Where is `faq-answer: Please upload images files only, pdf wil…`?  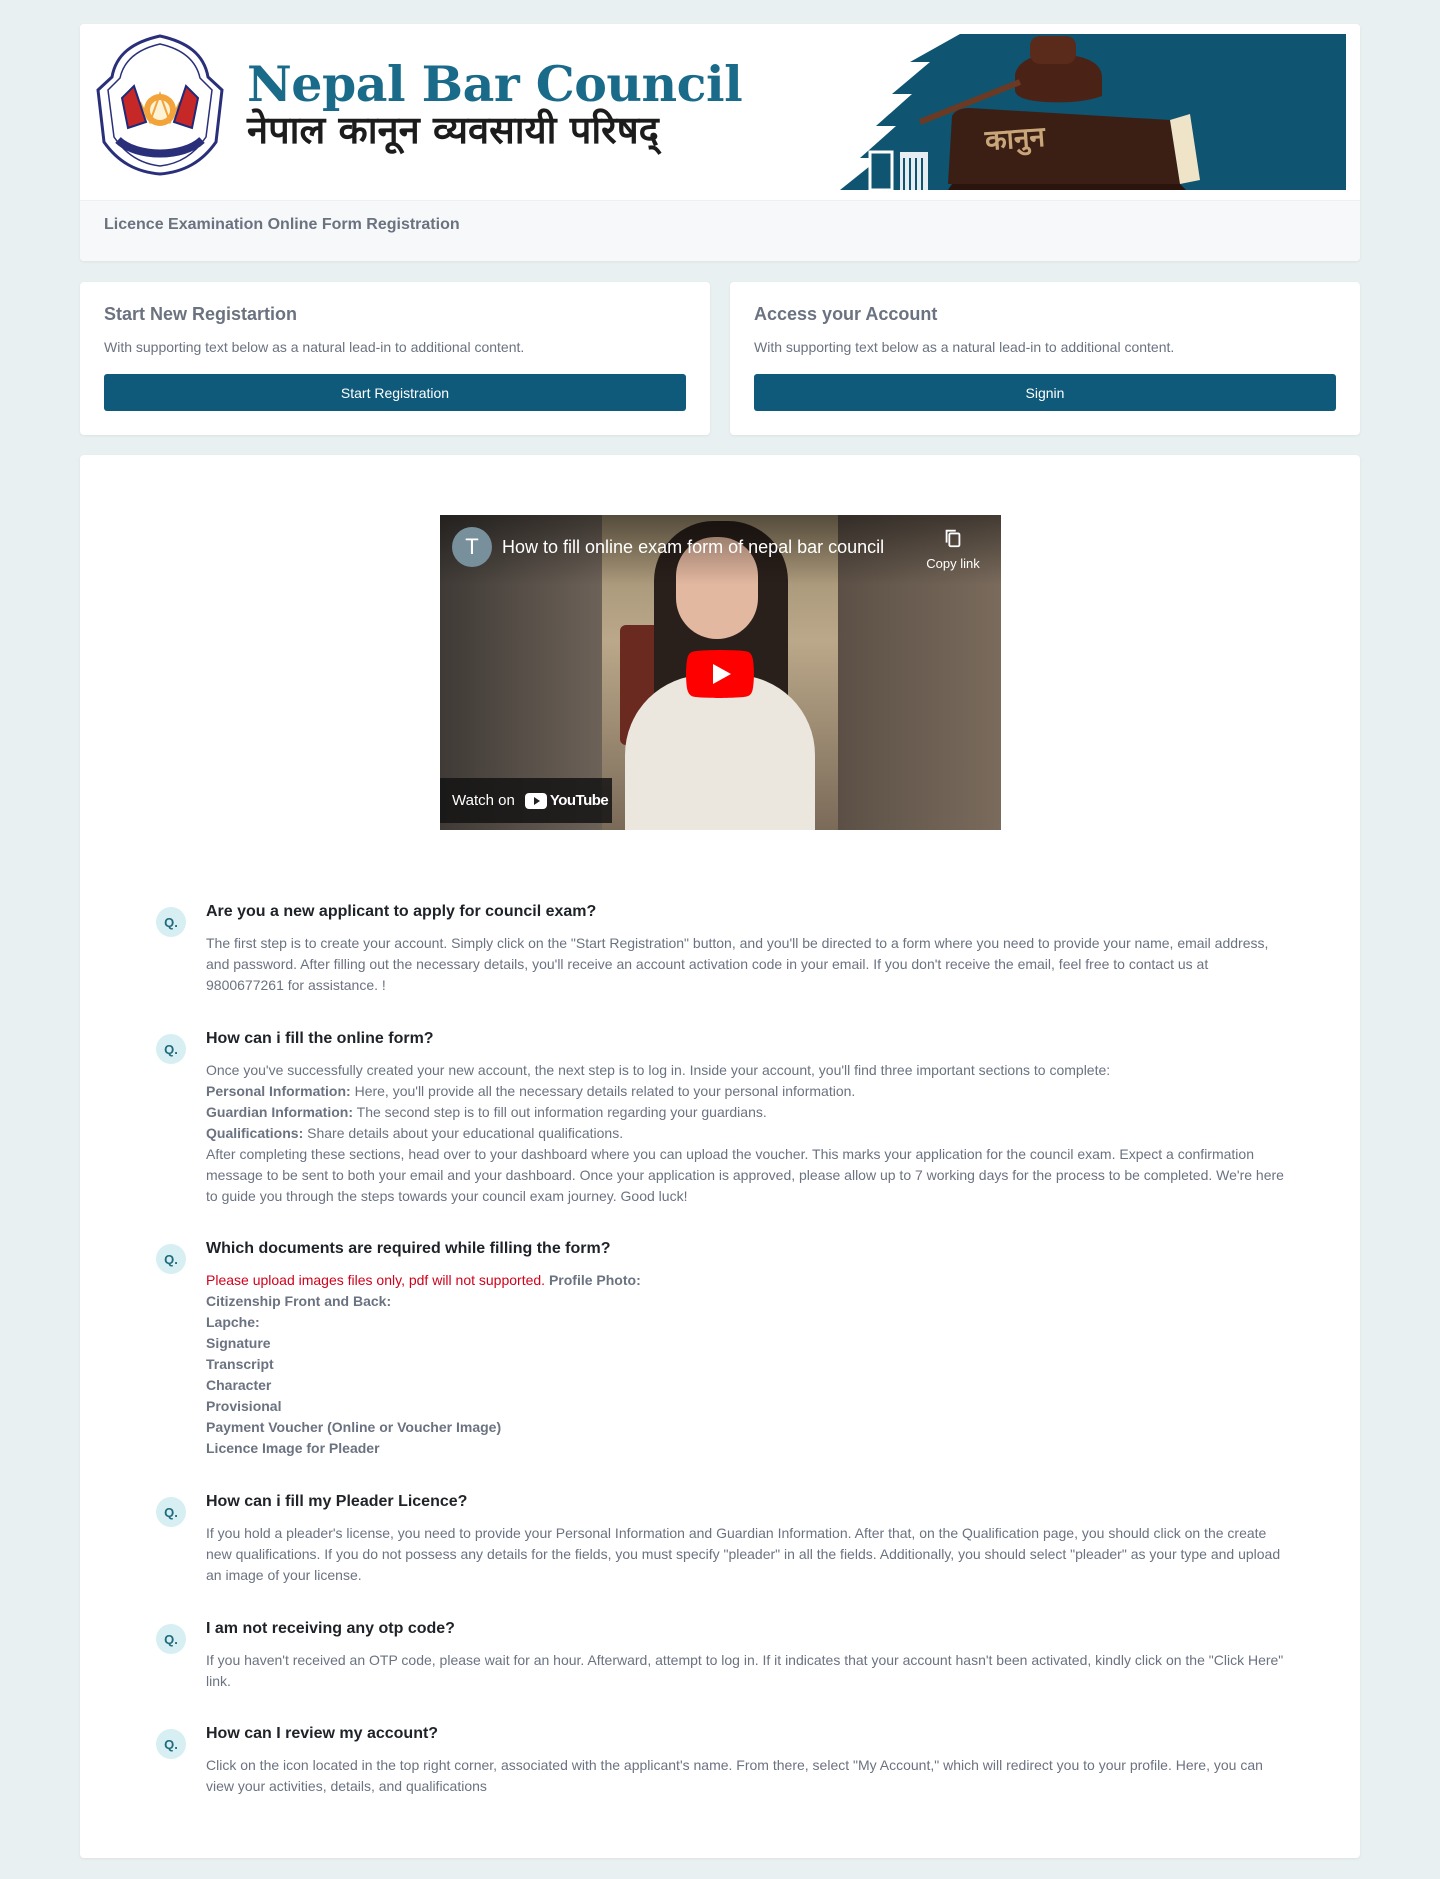
faq-answer: Please upload images files only, pdf wil… is located at coordinates (423, 1364).